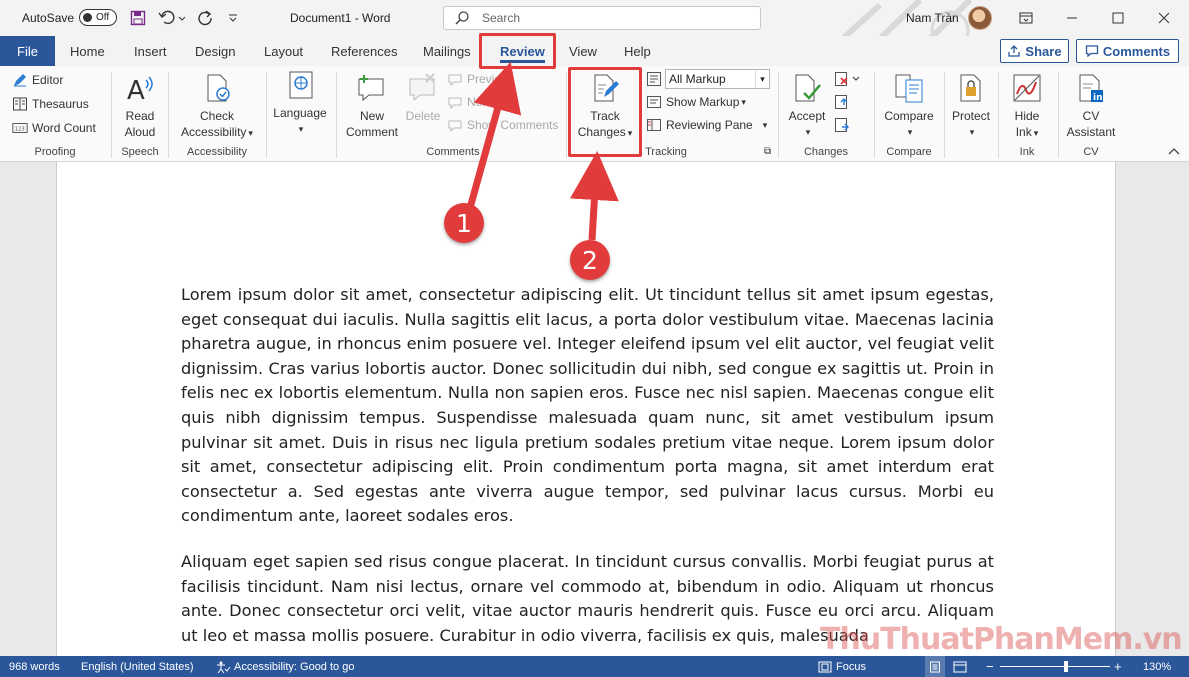 The image size is (1189, 677). What do you see at coordinates (1027, 106) in the screenshot?
I see `hide-ink-button: Hide Ink ▾` at bounding box center [1027, 106].